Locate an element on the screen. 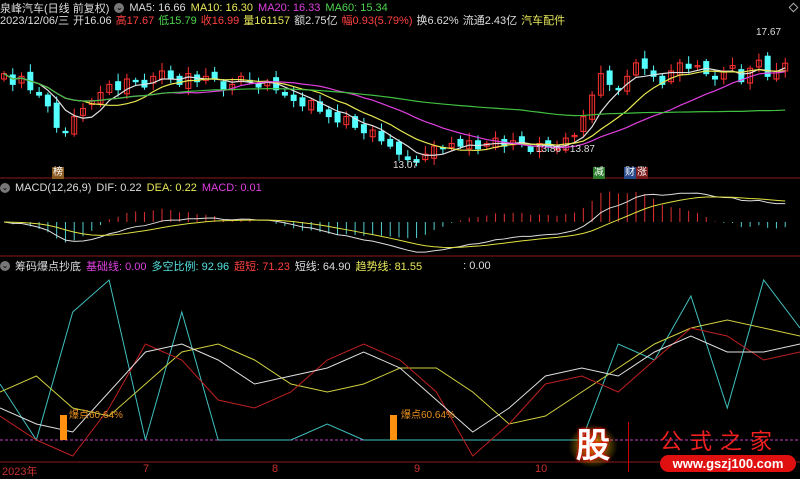  dif-line is located at coordinates (394, 222).